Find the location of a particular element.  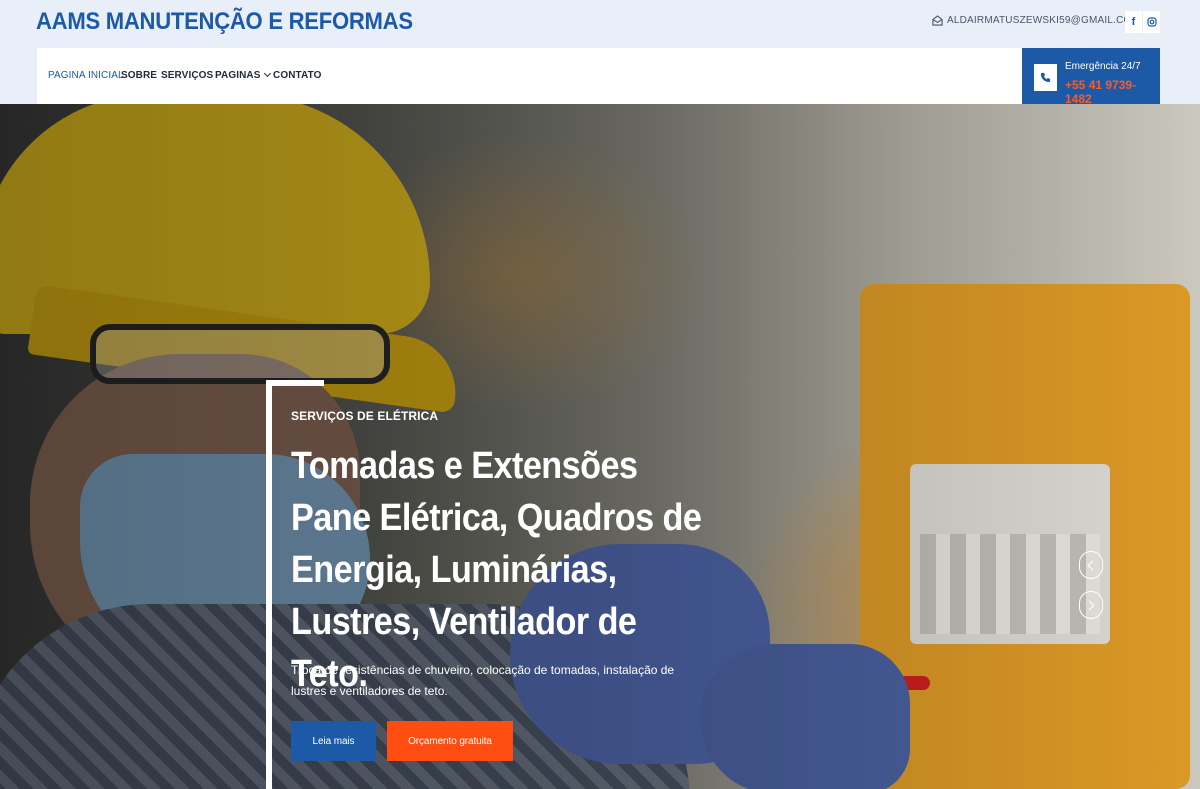

read-more-button: Leia mais is located at coordinates (333, 741).